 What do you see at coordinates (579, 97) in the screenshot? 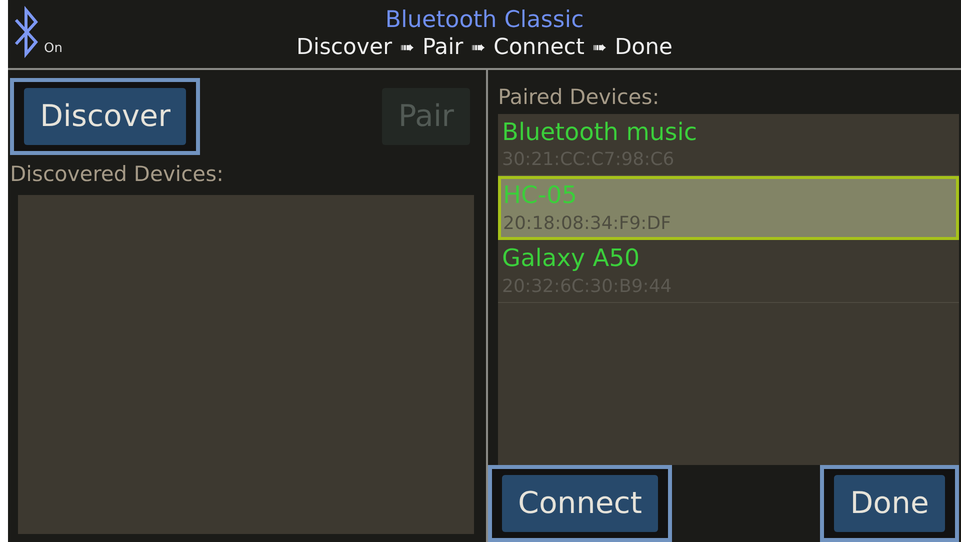
I see `list-title: Paired Devices:` at bounding box center [579, 97].